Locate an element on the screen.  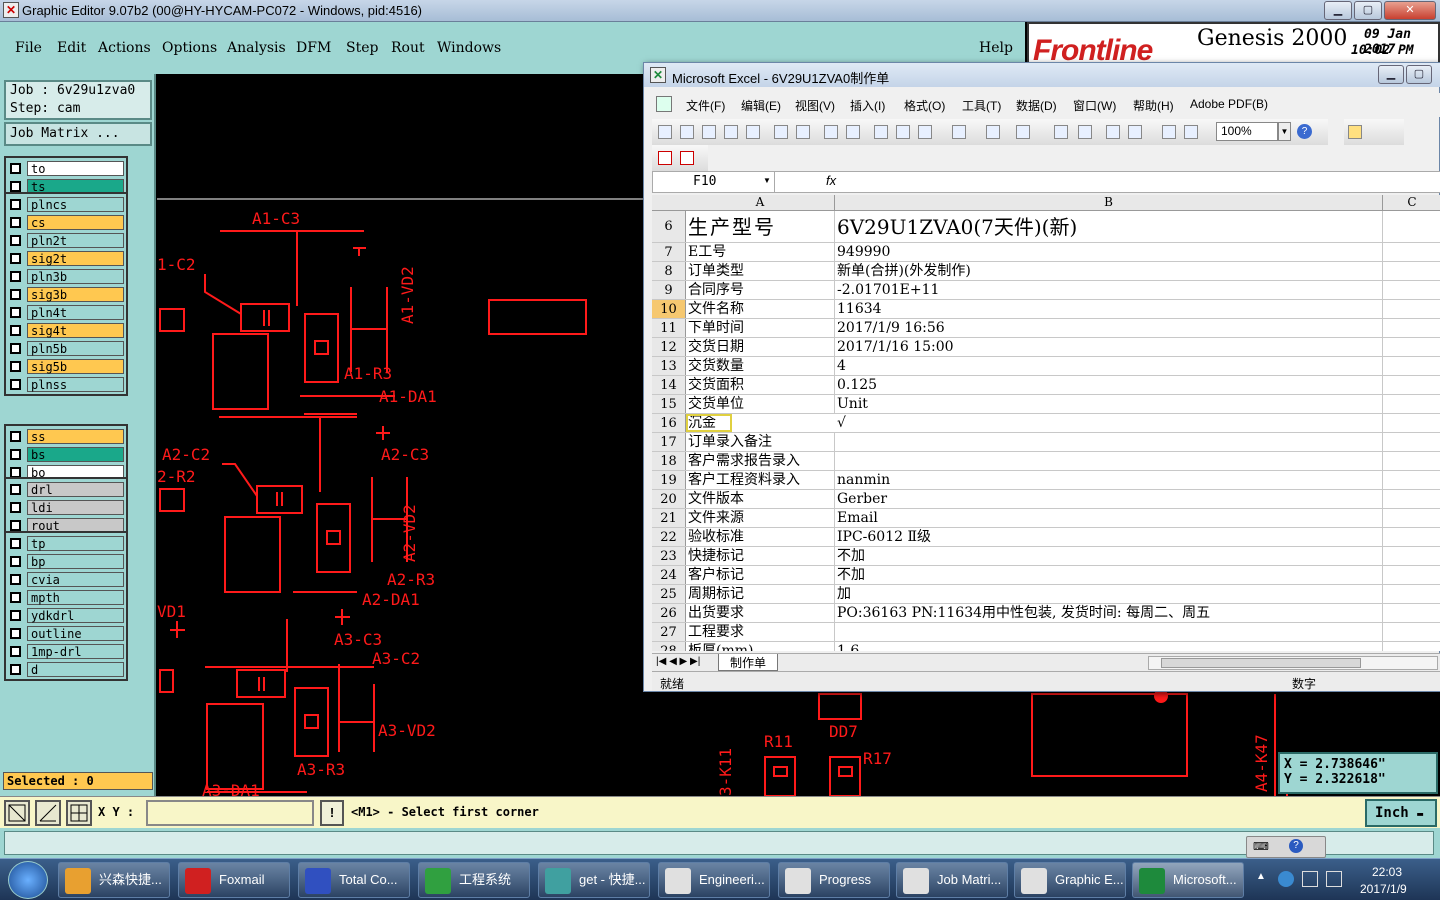
sheet-nav-icons: |◀ ◀ ▶ ▶| is located at coordinates (678, 661).